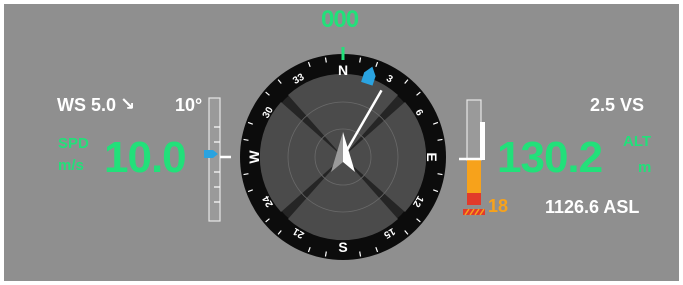  What do you see at coordinates (71, 165) in the screenshot?
I see `speed-unit: m/s` at bounding box center [71, 165].